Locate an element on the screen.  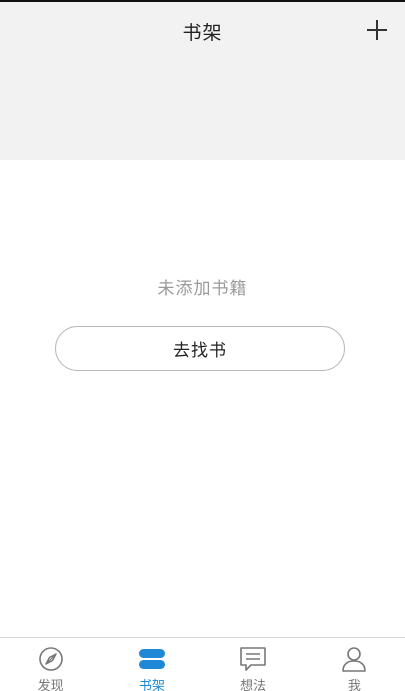
plus-icon is located at coordinates (377, 30).